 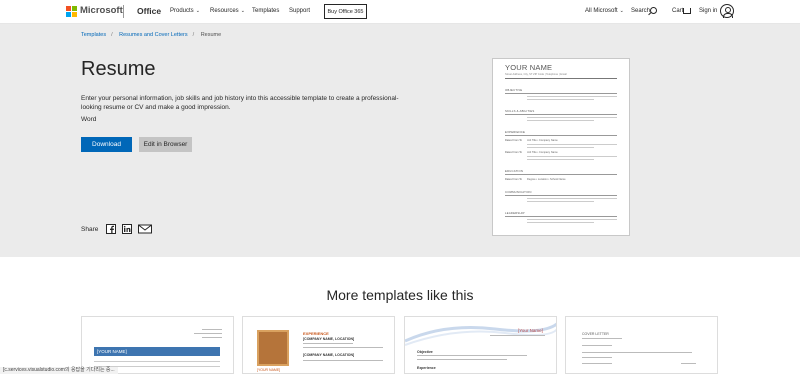 I want to click on template-card: [YOUR NAME], so click(x=157, y=345).